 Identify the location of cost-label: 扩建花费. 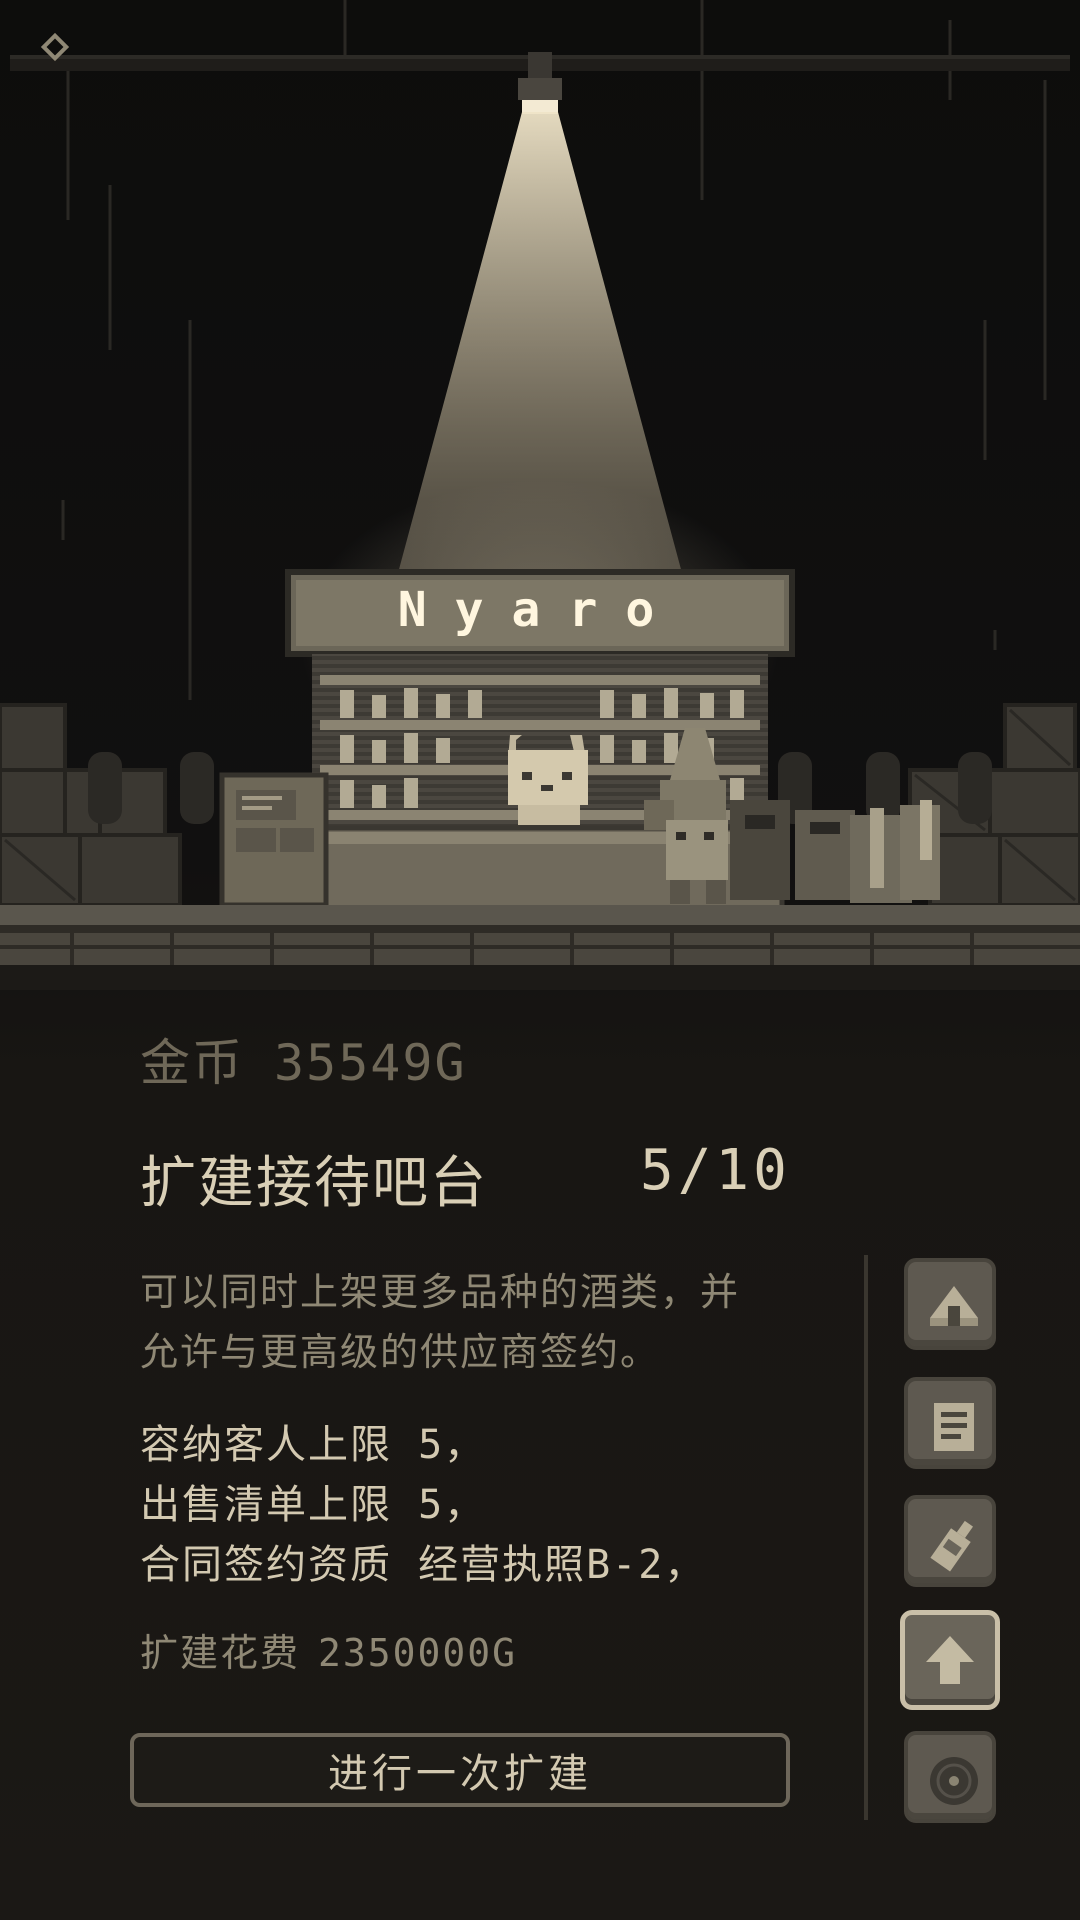
(220, 1653).